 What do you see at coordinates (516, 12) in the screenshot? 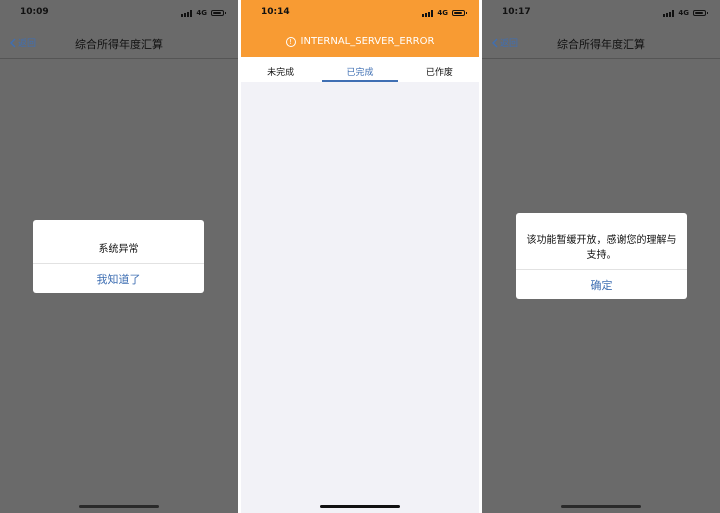
I see `status-time: 10:17` at bounding box center [516, 12].